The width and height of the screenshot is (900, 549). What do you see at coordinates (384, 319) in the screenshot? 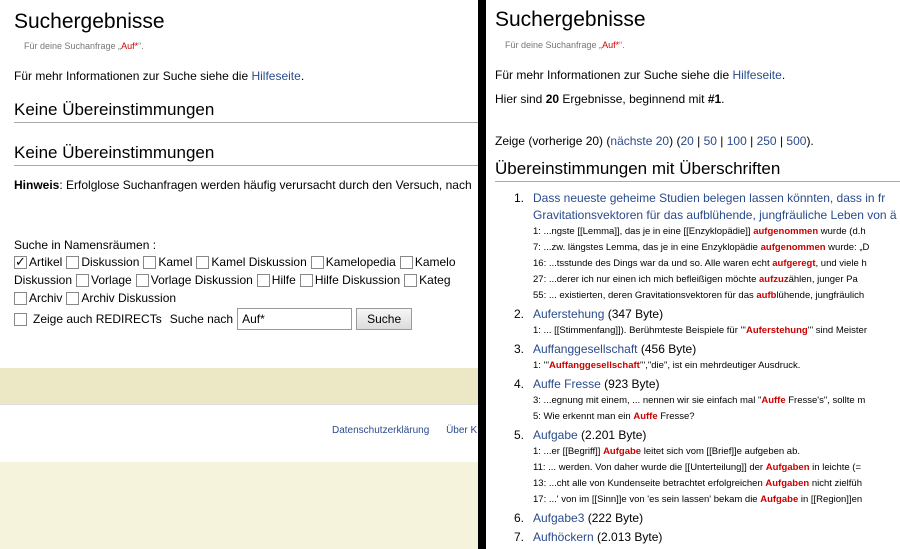
I see `search-button: Suche` at bounding box center [384, 319].